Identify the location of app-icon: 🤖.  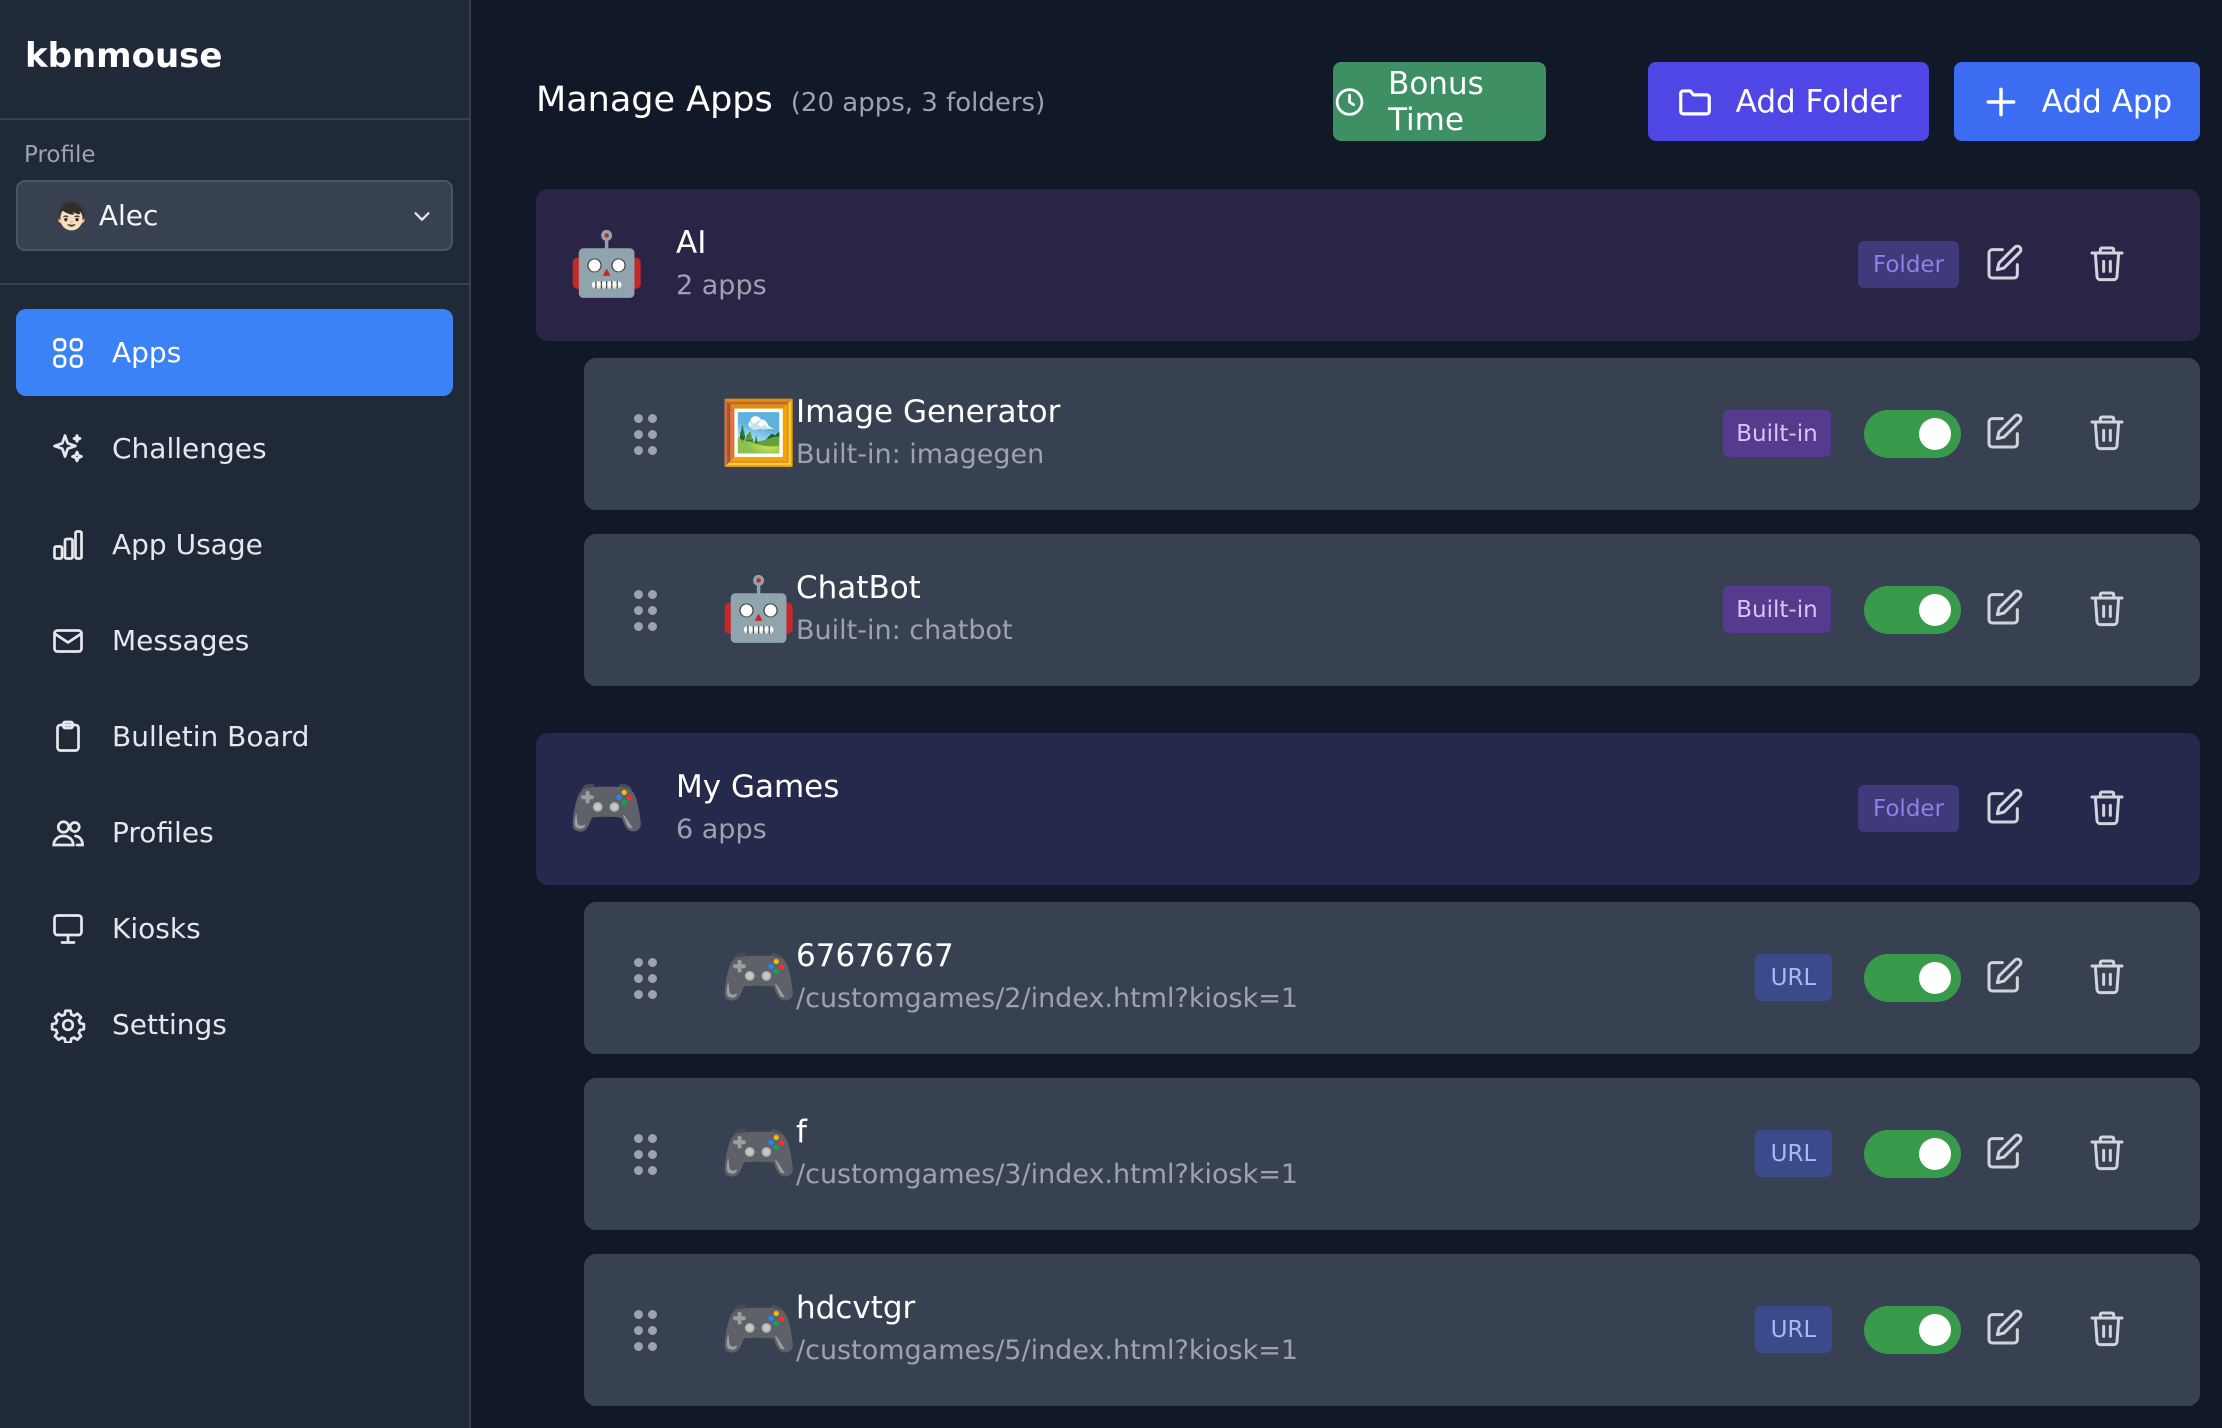
(759, 608).